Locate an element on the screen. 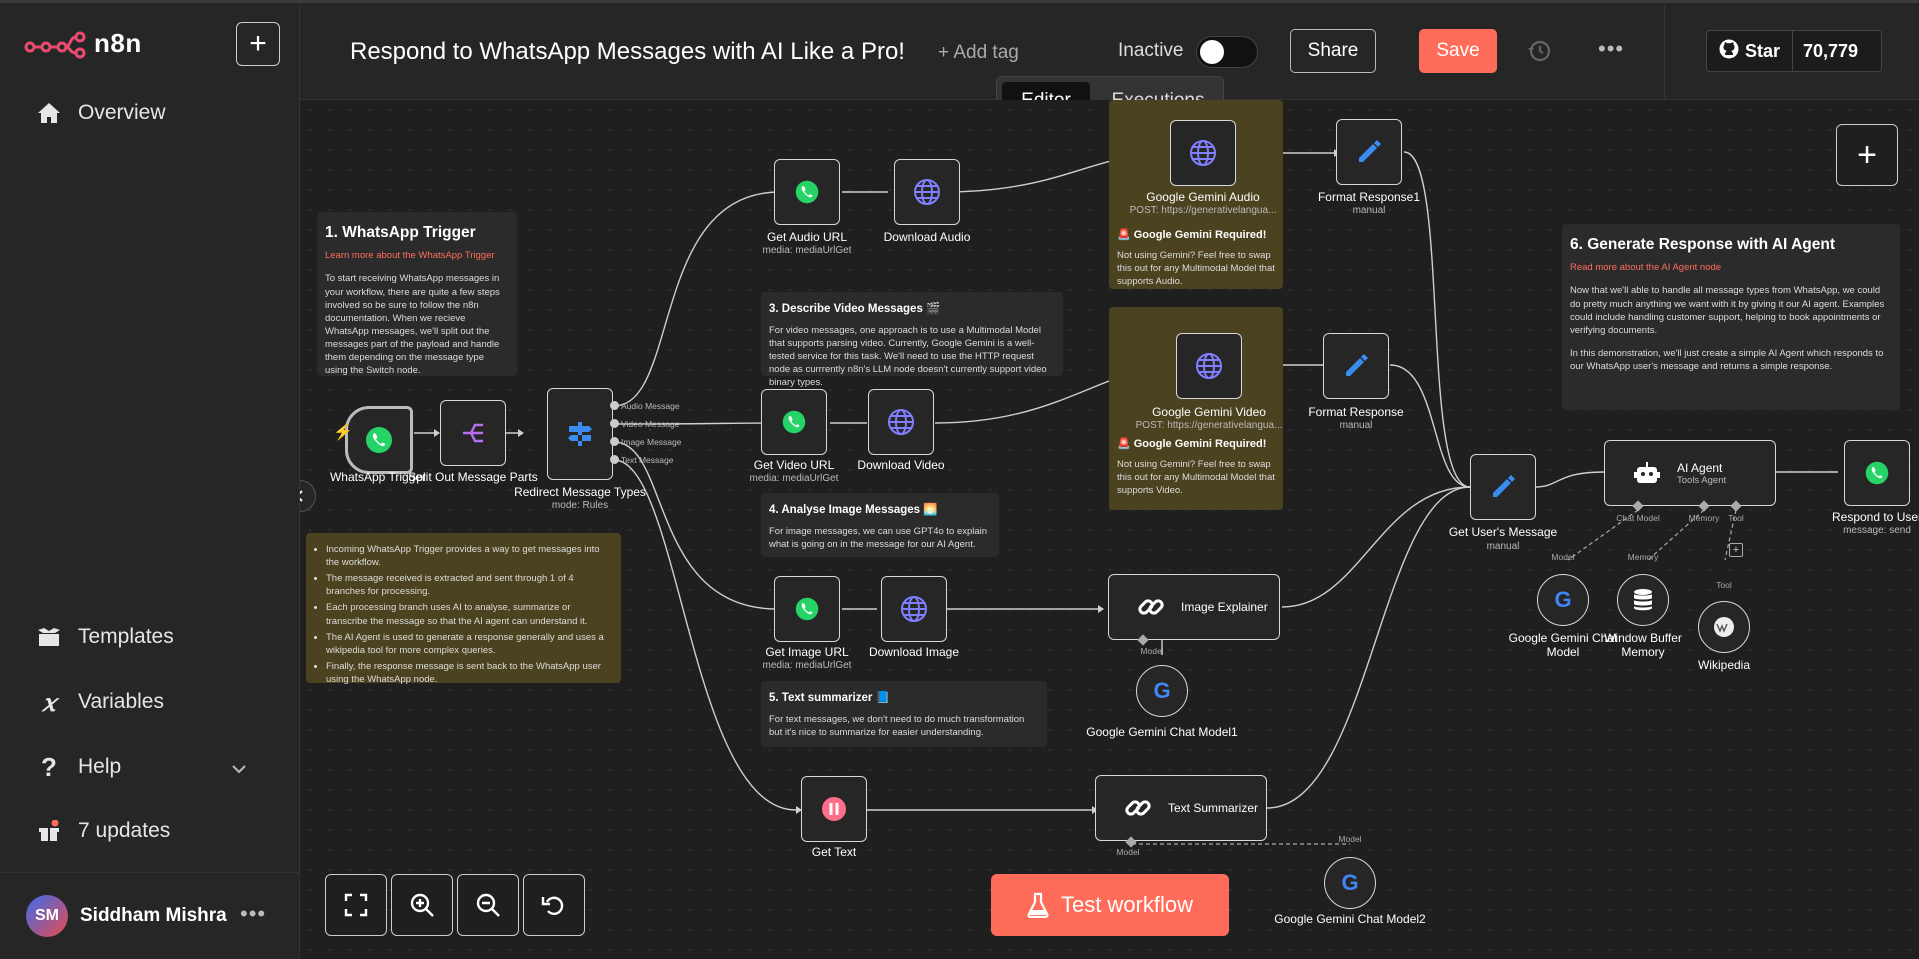  more-options-icon: ••• is located at coordinates (1611, 49).